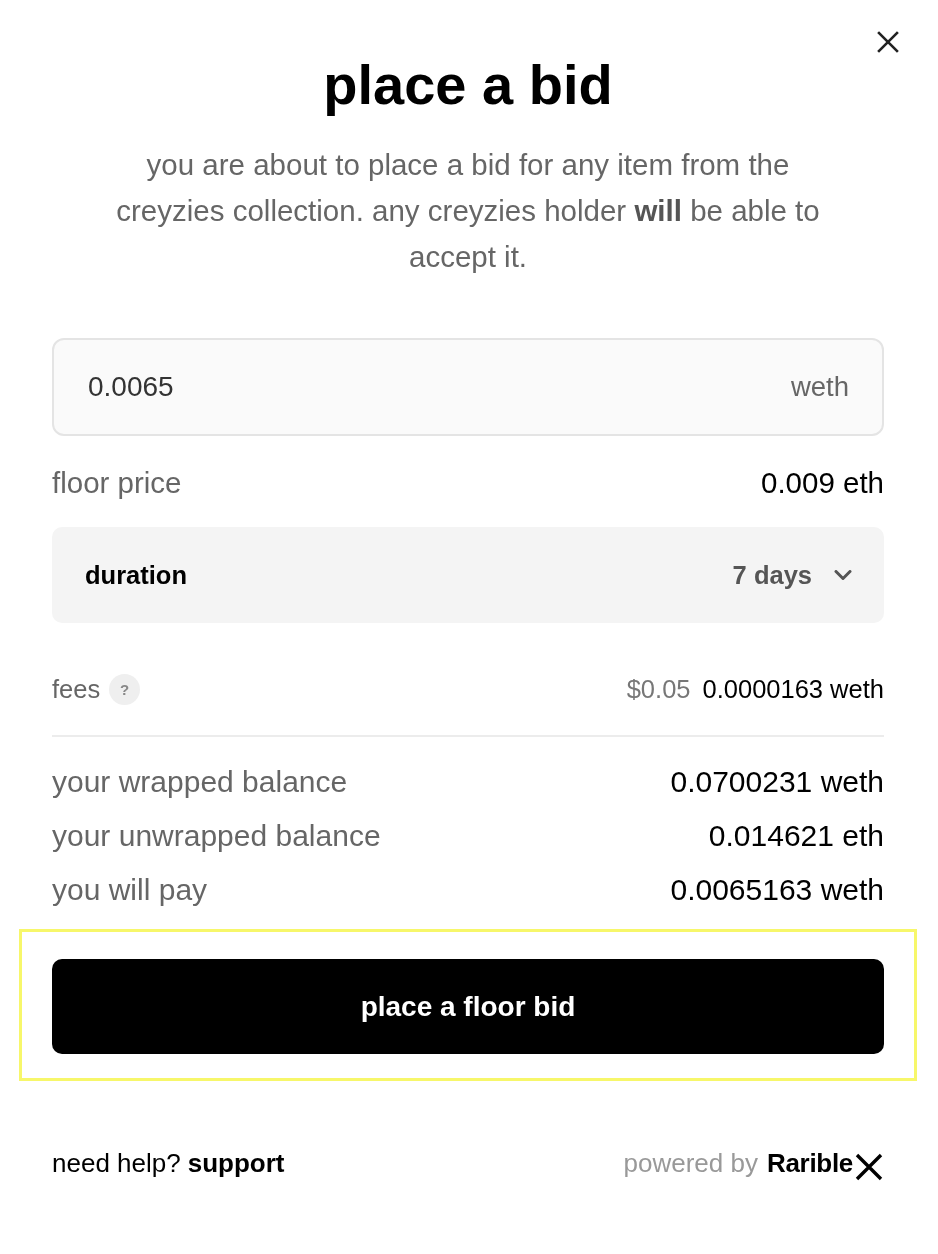 The image size is (938, 1254). I want to click on floor-price-value: 0.009 eth, so click(822, 483).